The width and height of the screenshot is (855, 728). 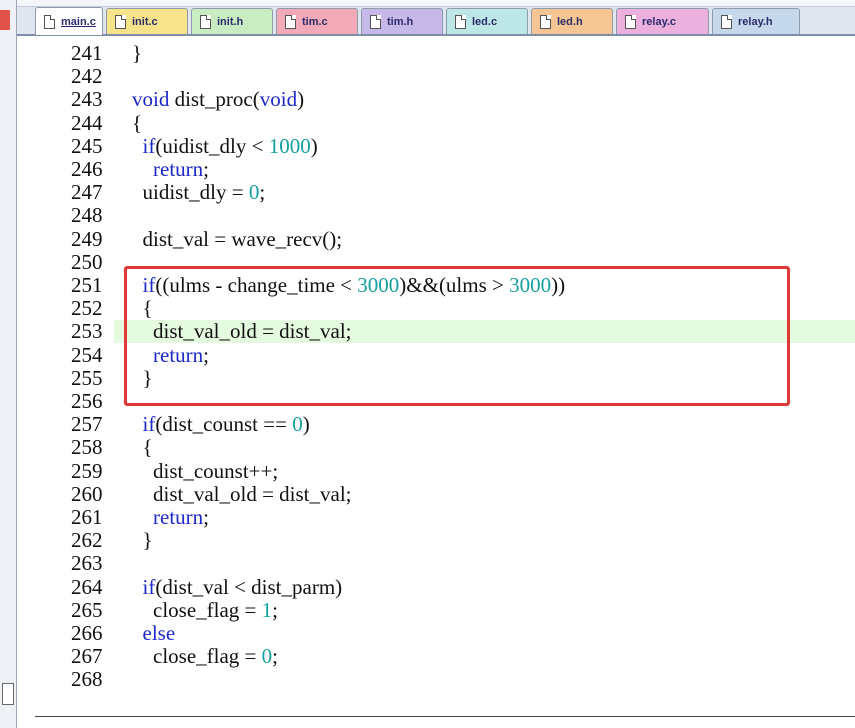 What do you see at coordinates (87, 633) in the screenshot?
I see `line-number: 266` at bounding box center [87, 633].